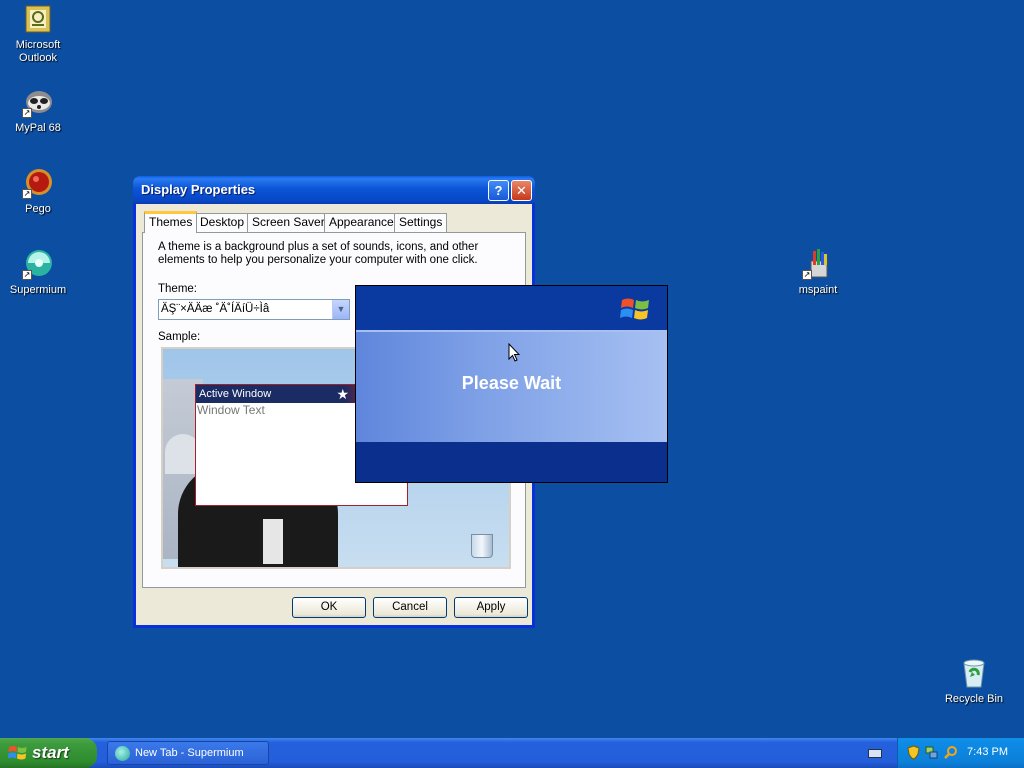 The image size is (1024, 768). I want to click on desktop-icon-outlook: Microsoft Outlook, so click(38, 34).